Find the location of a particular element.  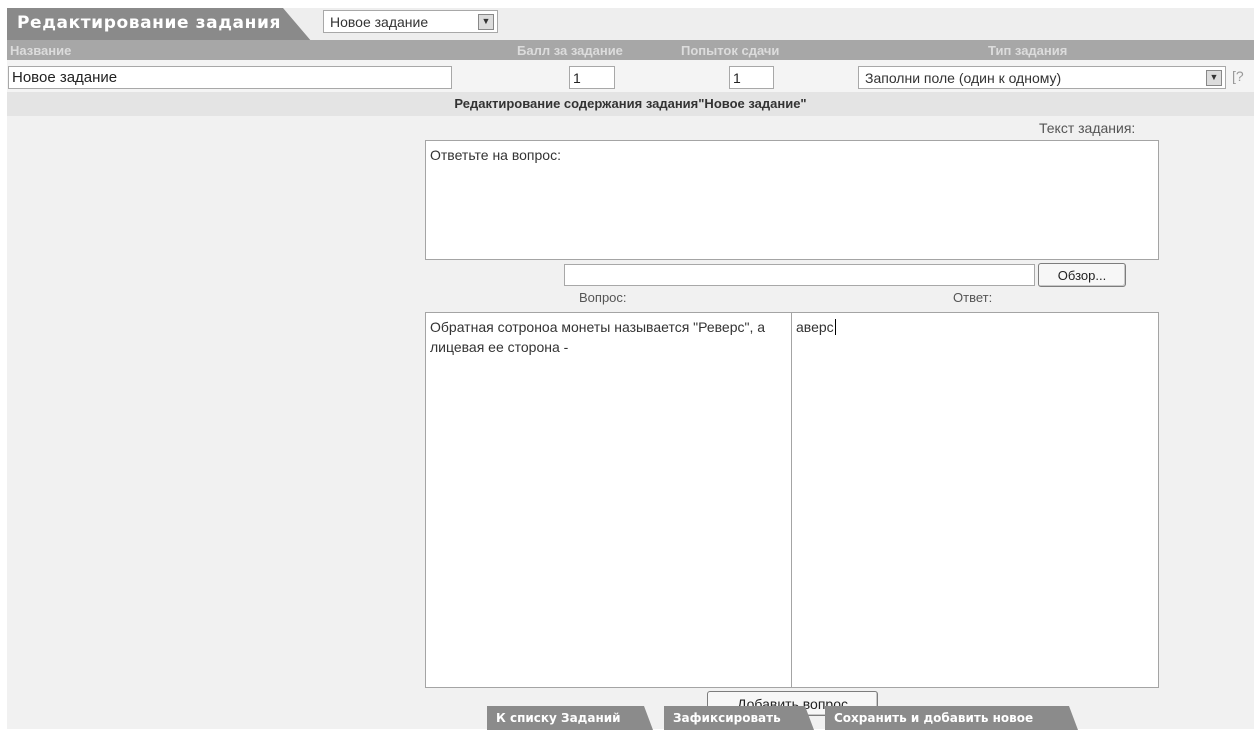

fix-button: Зафиксировать is located at coordinates (739, 718).